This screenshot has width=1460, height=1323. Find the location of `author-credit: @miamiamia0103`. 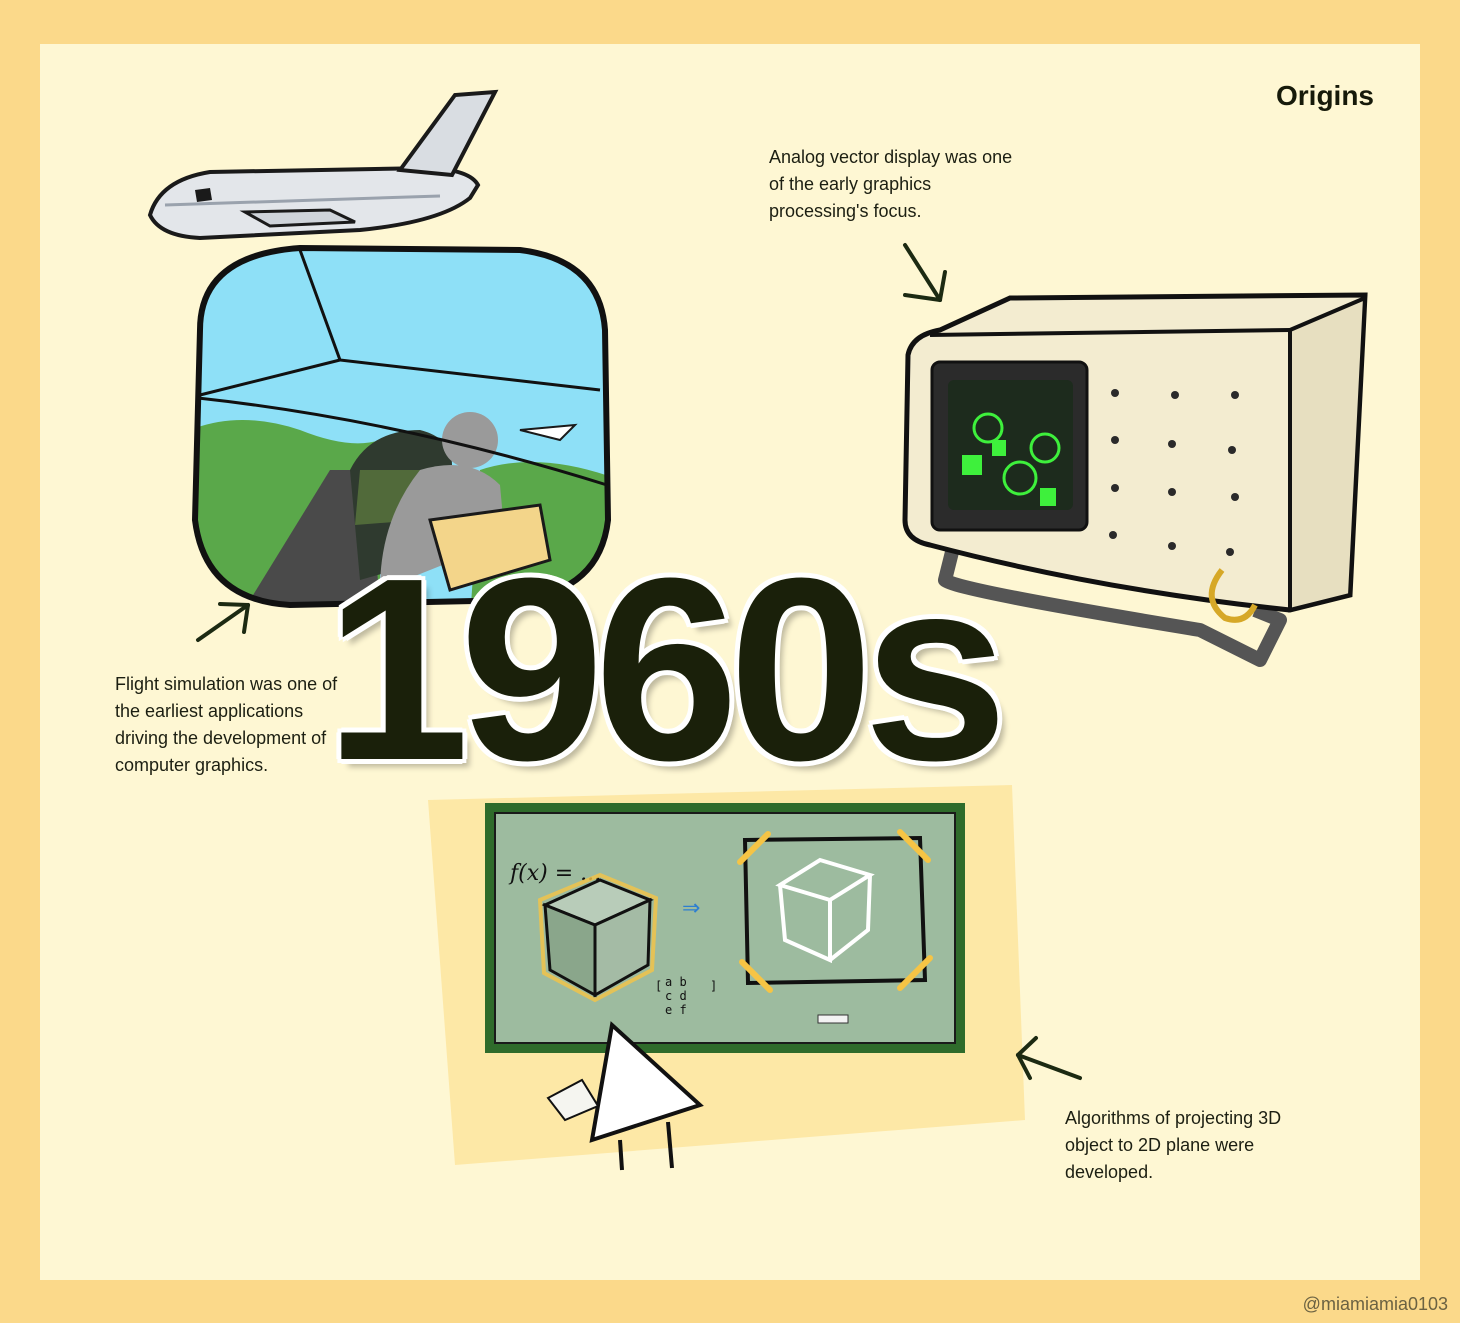

author-credit: @miamiamia0103 is located at coordinates (1375, 1304).